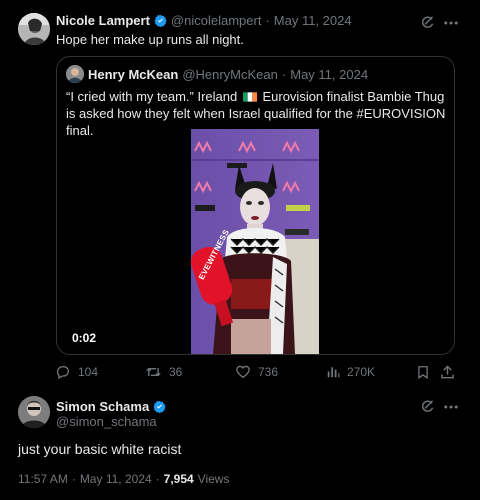  What do you see at coordinates (106, 421) in the screenshot?
I see `reply-author-handle: @simon_schama` at bounding box center [106, 421].